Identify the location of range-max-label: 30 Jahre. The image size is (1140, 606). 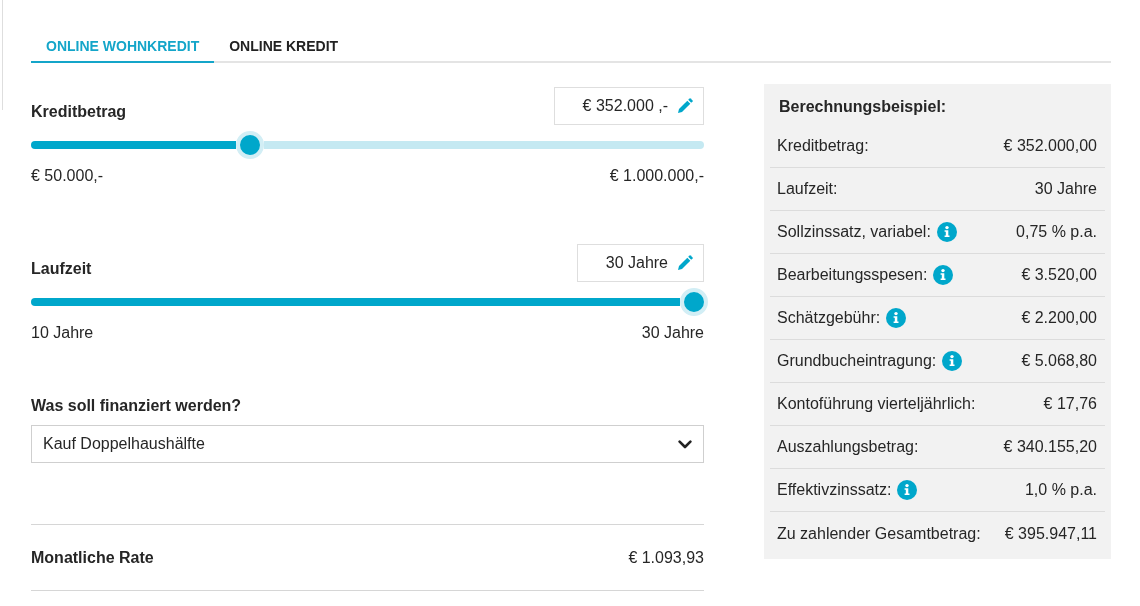
(672, 333).